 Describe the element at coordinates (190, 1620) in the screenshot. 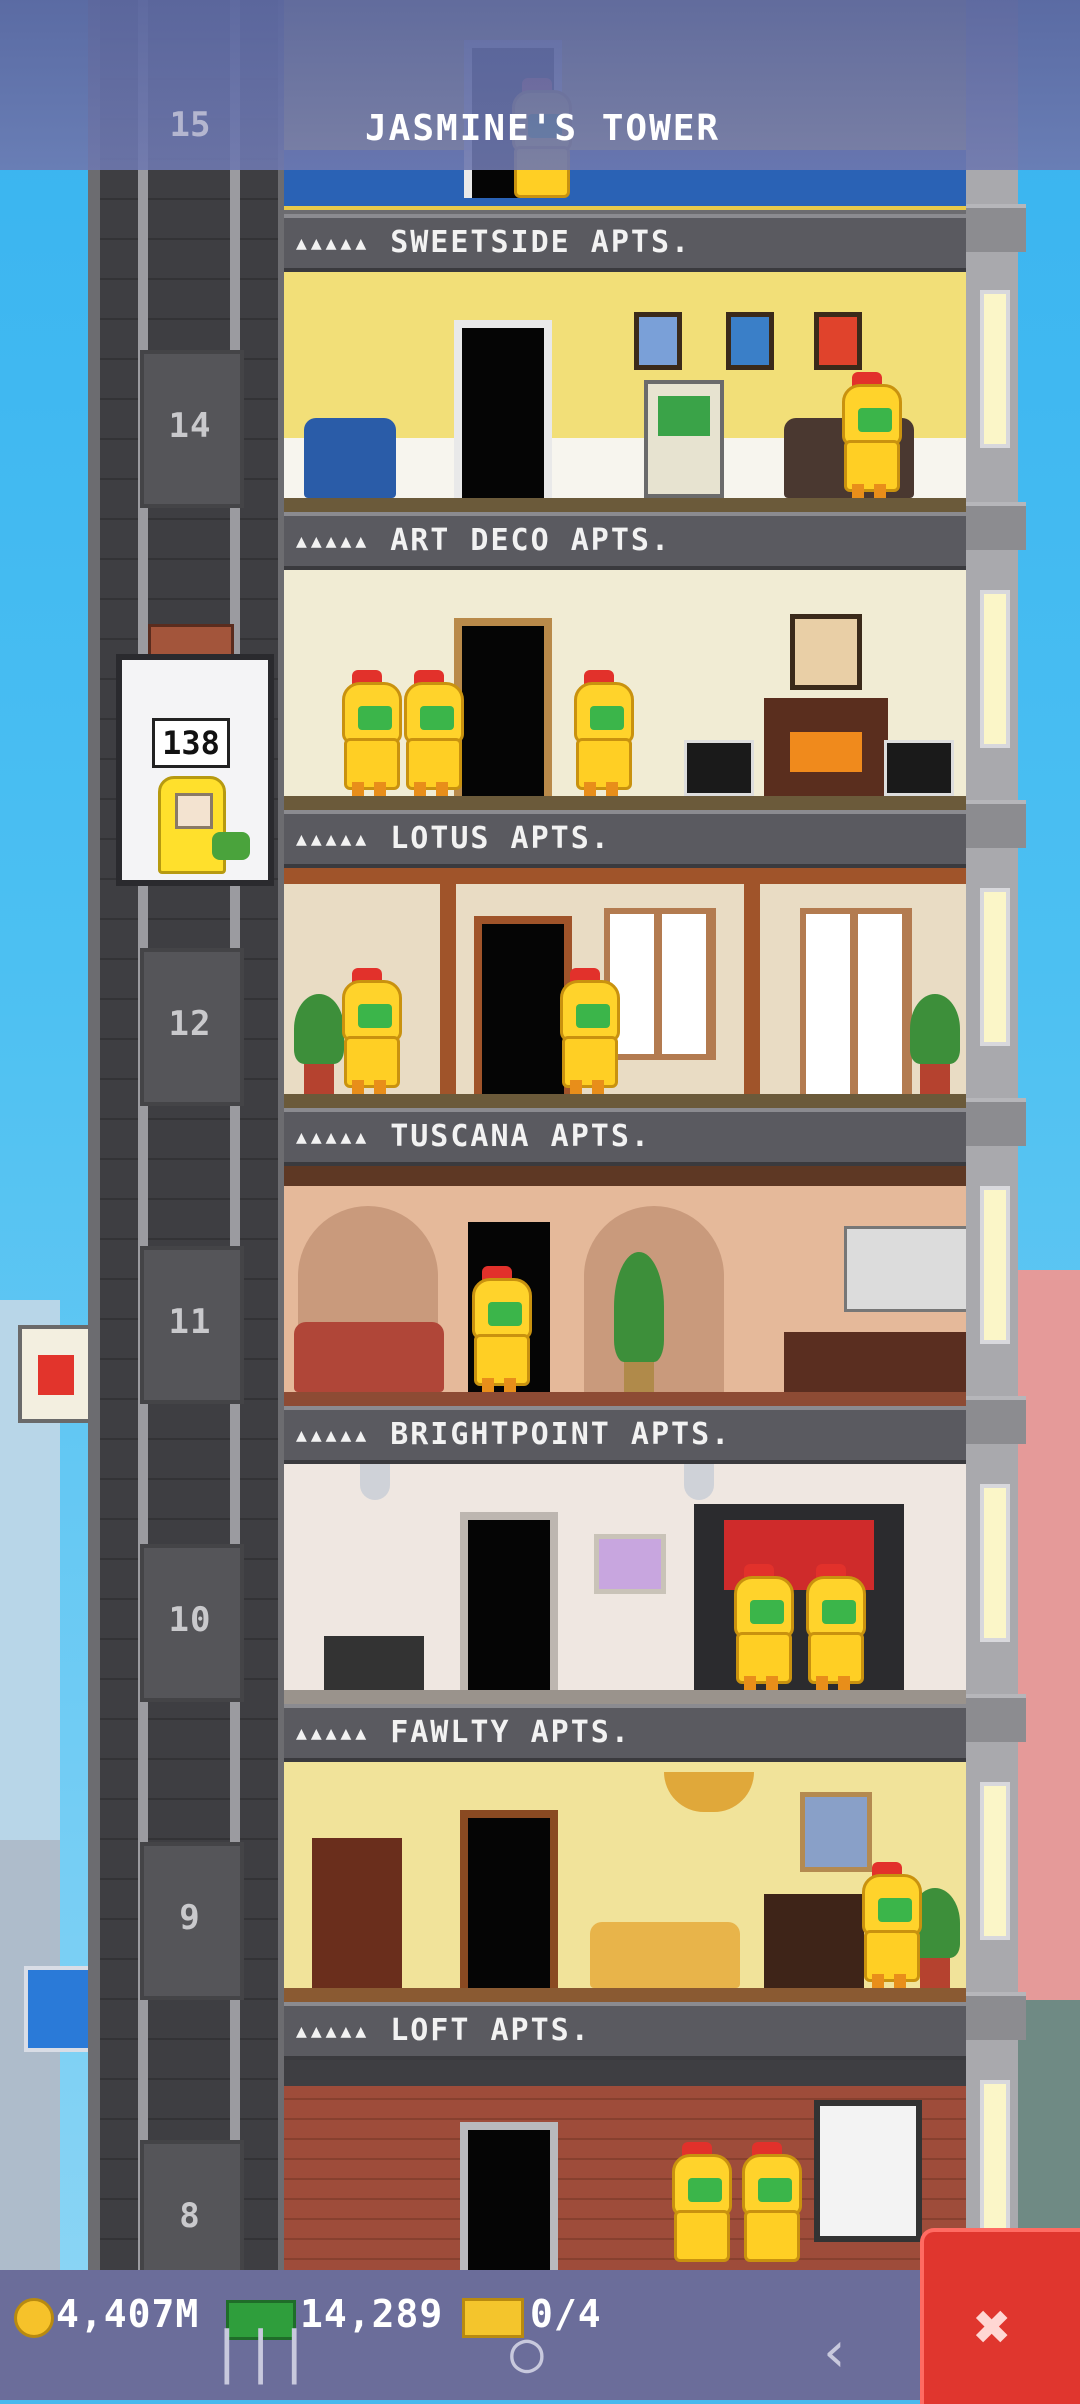

I see `floor-number-10: 10` at that location.